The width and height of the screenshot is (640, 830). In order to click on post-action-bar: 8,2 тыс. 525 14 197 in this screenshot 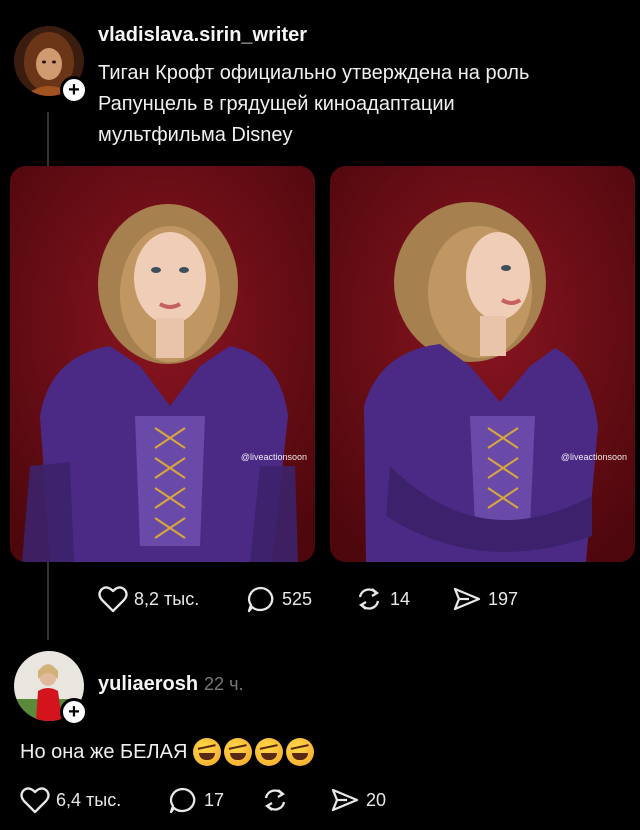, I will do `click(308, 599)`.